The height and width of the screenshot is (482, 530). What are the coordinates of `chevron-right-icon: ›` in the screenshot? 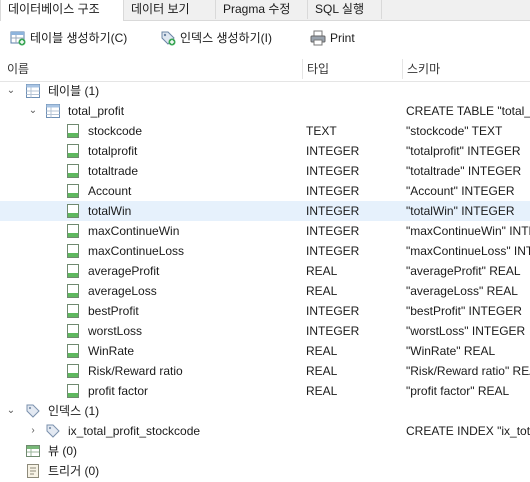 It's located at (33, 431).